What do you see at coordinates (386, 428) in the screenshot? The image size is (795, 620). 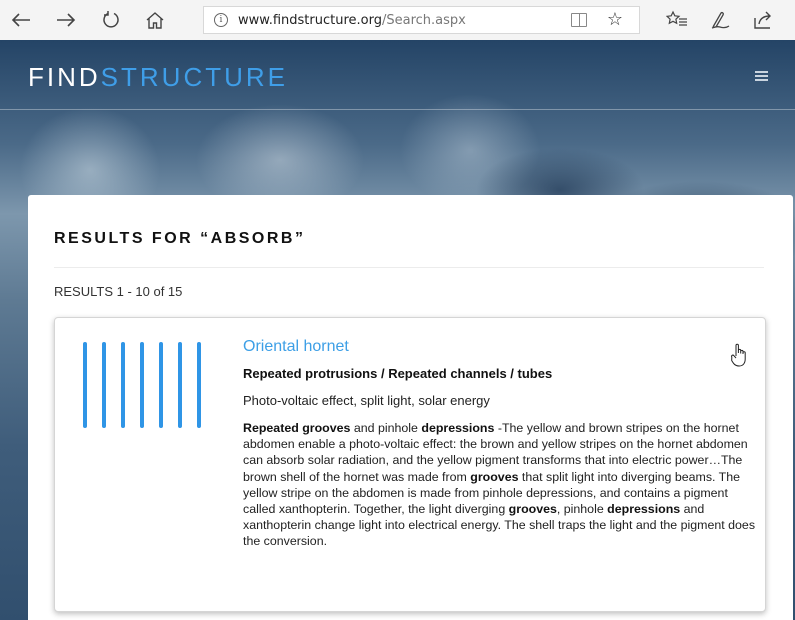 I see `description-text: and pinhole` at bounding box center [386, 428].